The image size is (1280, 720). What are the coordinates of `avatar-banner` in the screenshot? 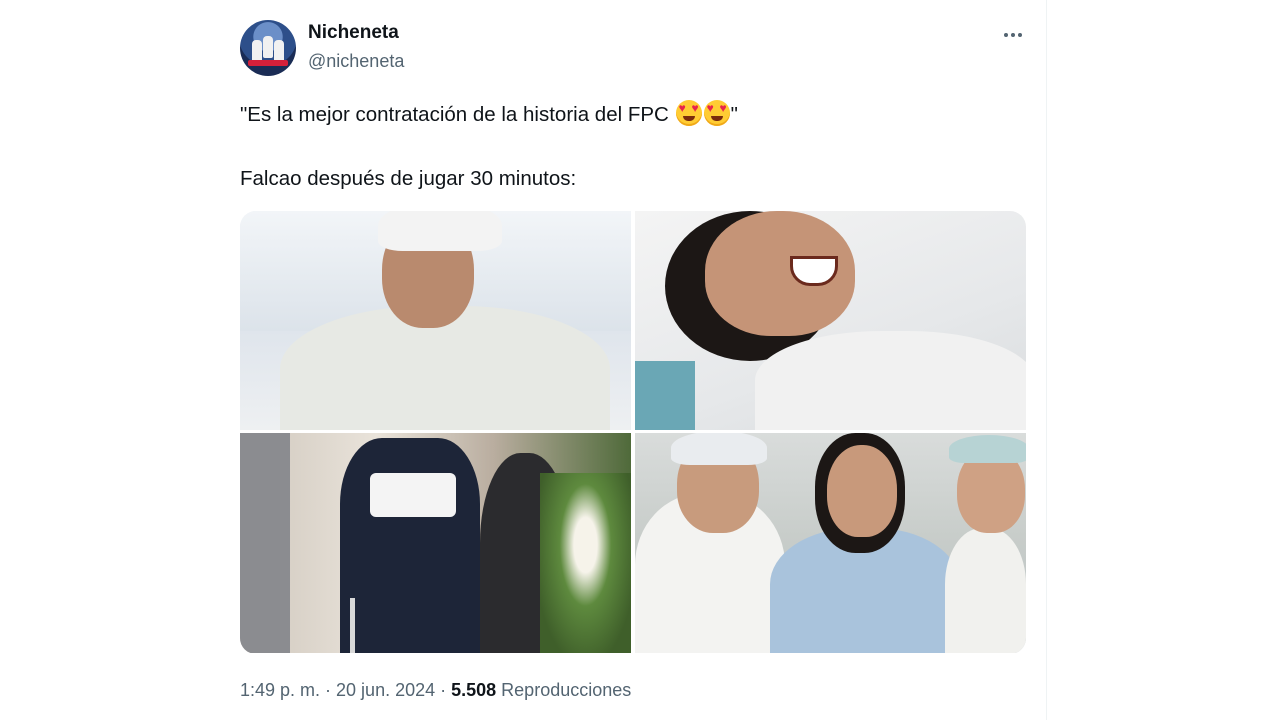 It's located at (268, 63).